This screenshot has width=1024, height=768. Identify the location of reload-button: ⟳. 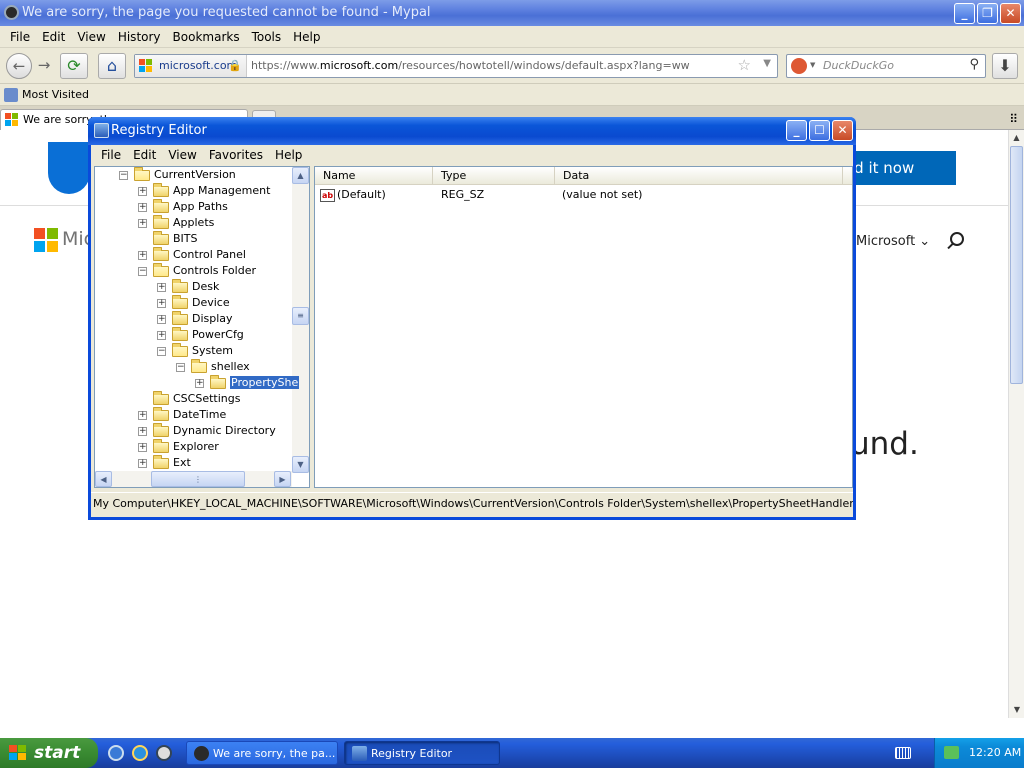
(74, 66).